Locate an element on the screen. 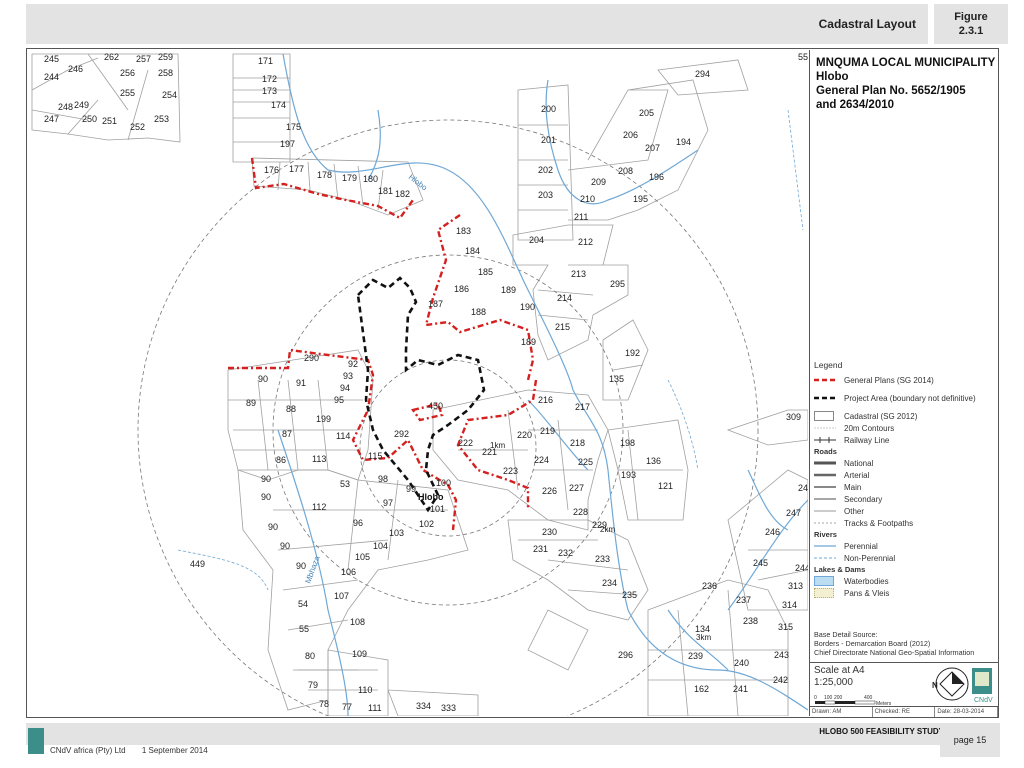 Image resolution: width=1024 pixels, height=768 pixels. parcel-number-175: 175 is located at coordinates (293, 127).